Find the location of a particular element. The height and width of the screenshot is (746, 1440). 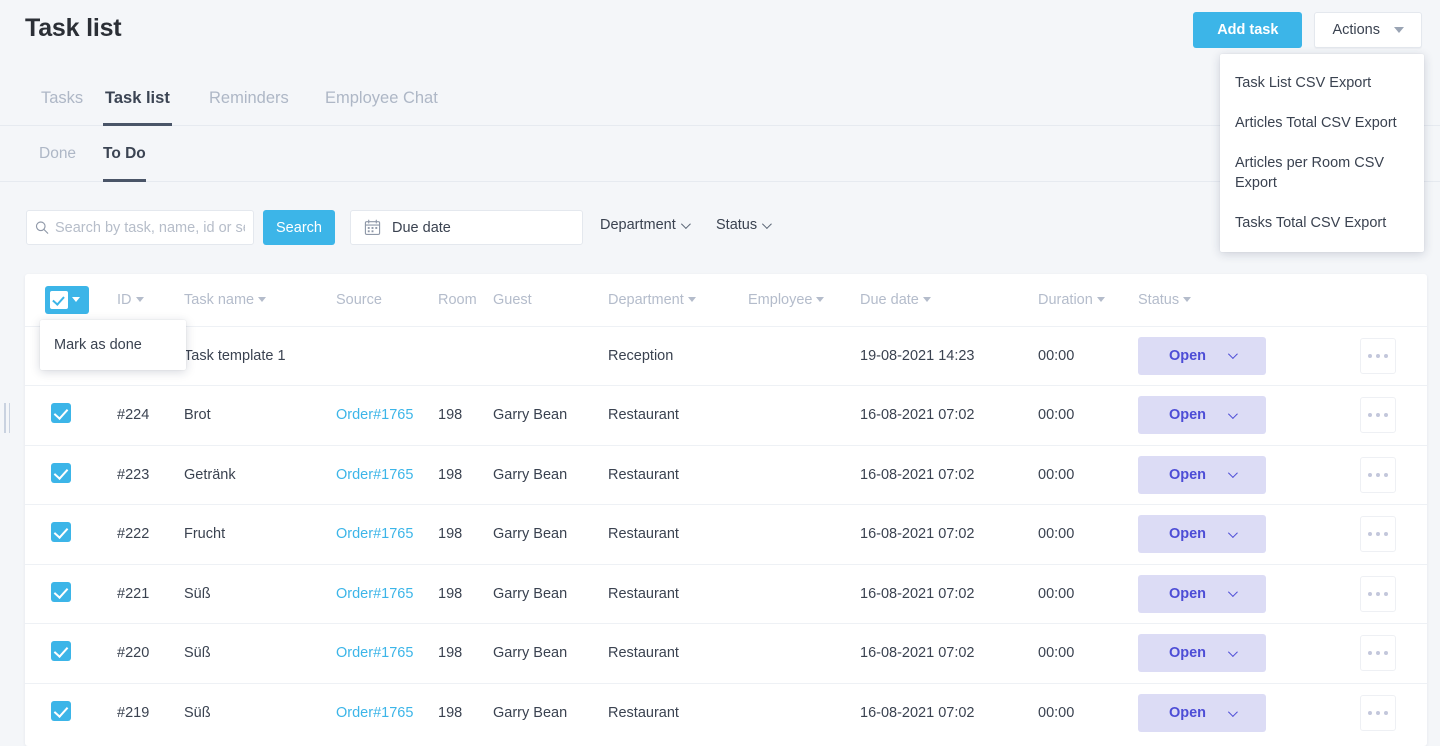

cell-id: #219 is located at coordinates (133, 713).